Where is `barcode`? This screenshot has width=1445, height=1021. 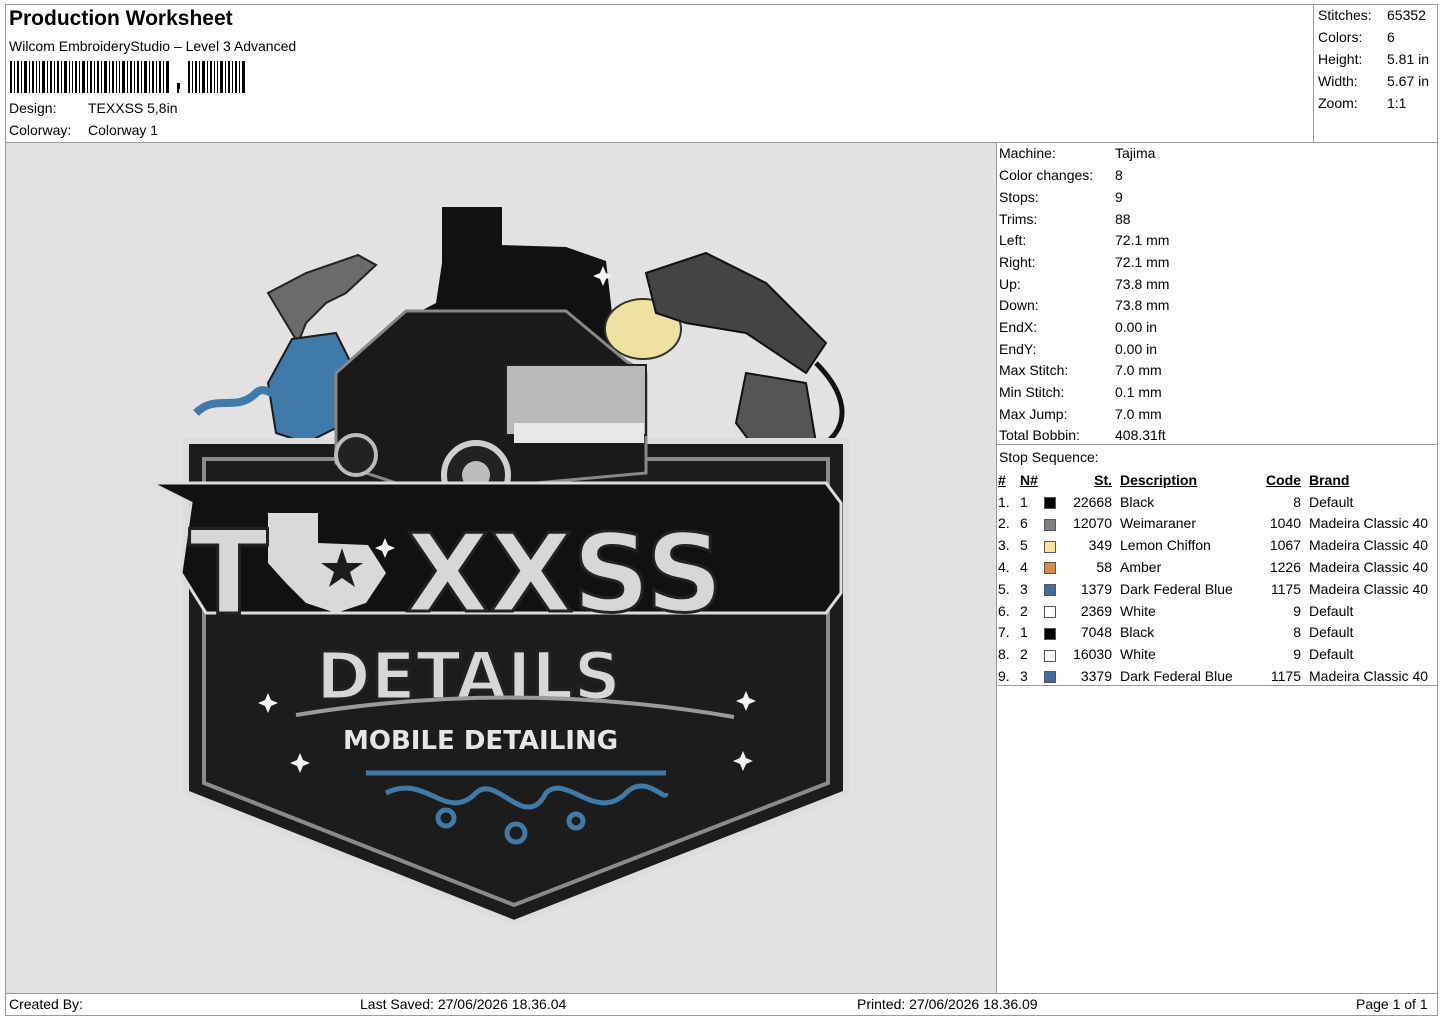 barcode is located at coordinates (127, 77).